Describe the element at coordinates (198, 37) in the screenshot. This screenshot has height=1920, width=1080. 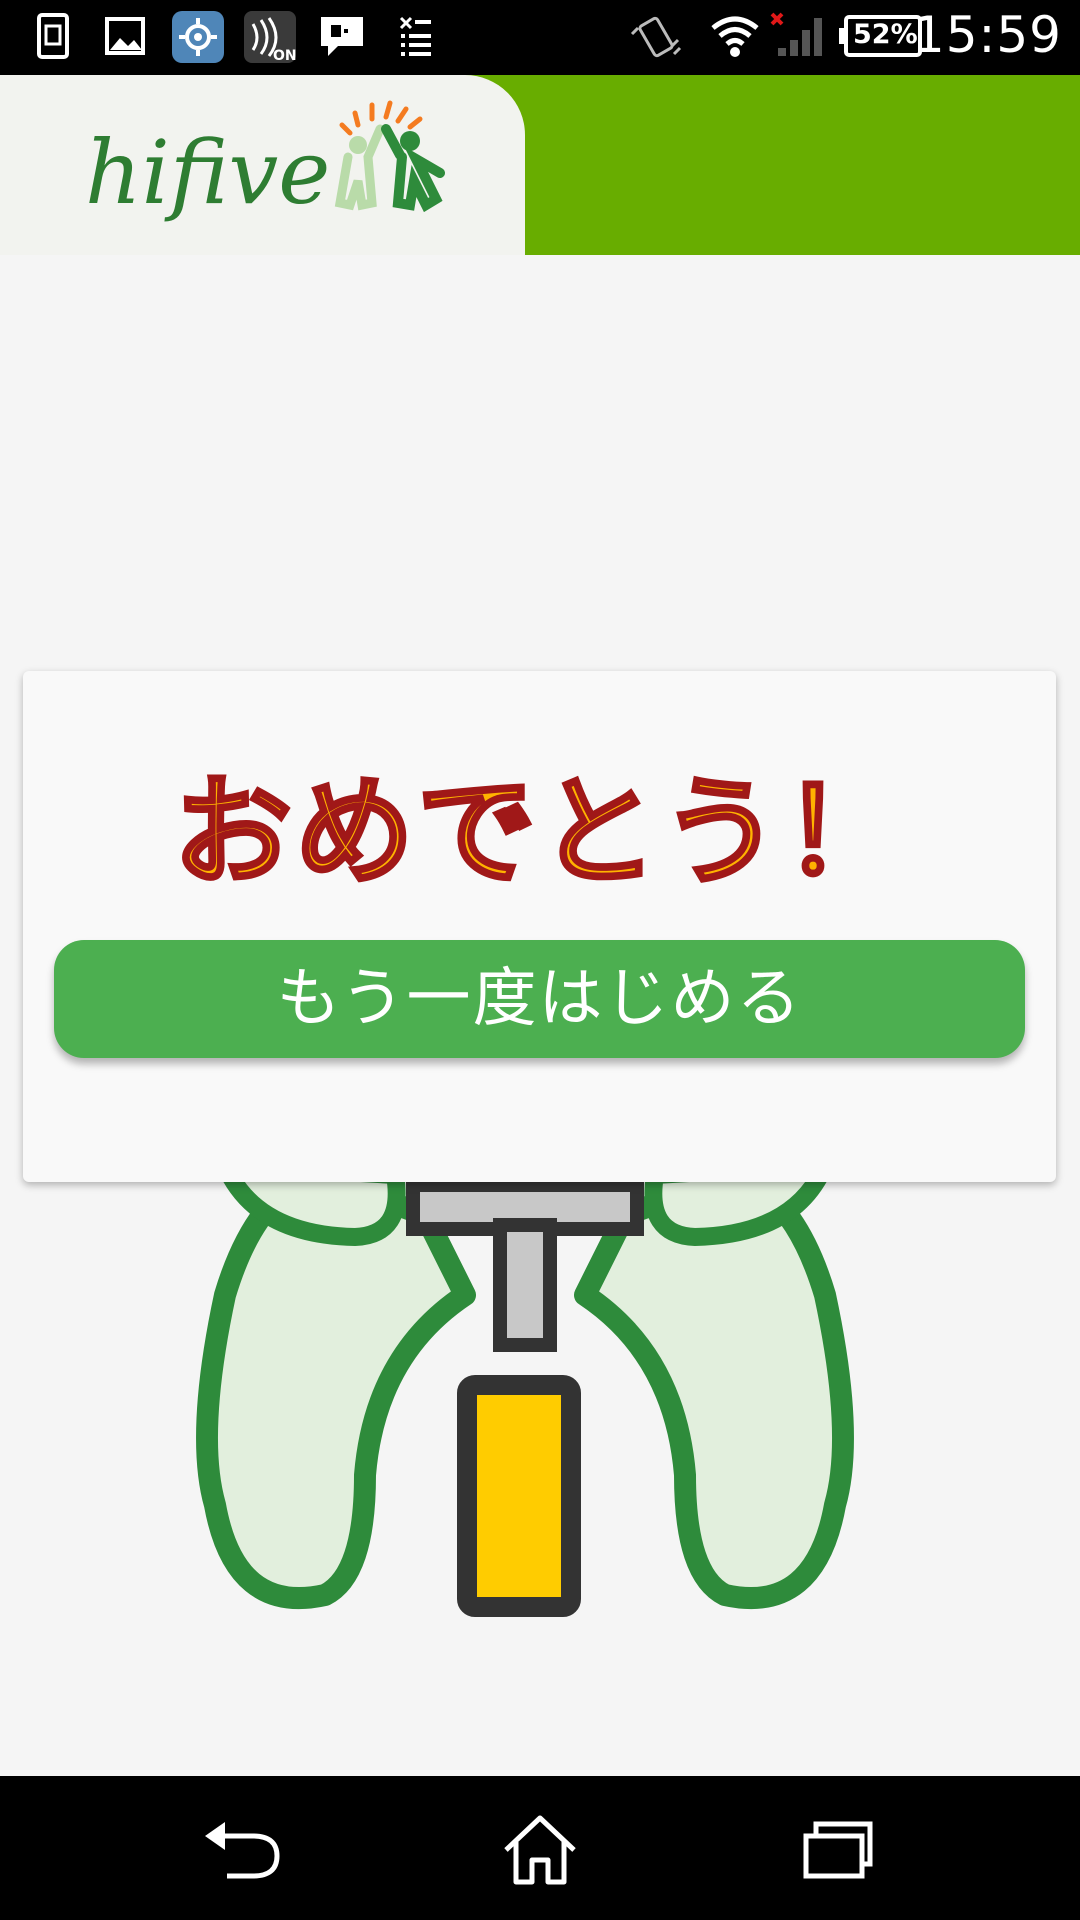
I see `settings-app-icon` at that location.